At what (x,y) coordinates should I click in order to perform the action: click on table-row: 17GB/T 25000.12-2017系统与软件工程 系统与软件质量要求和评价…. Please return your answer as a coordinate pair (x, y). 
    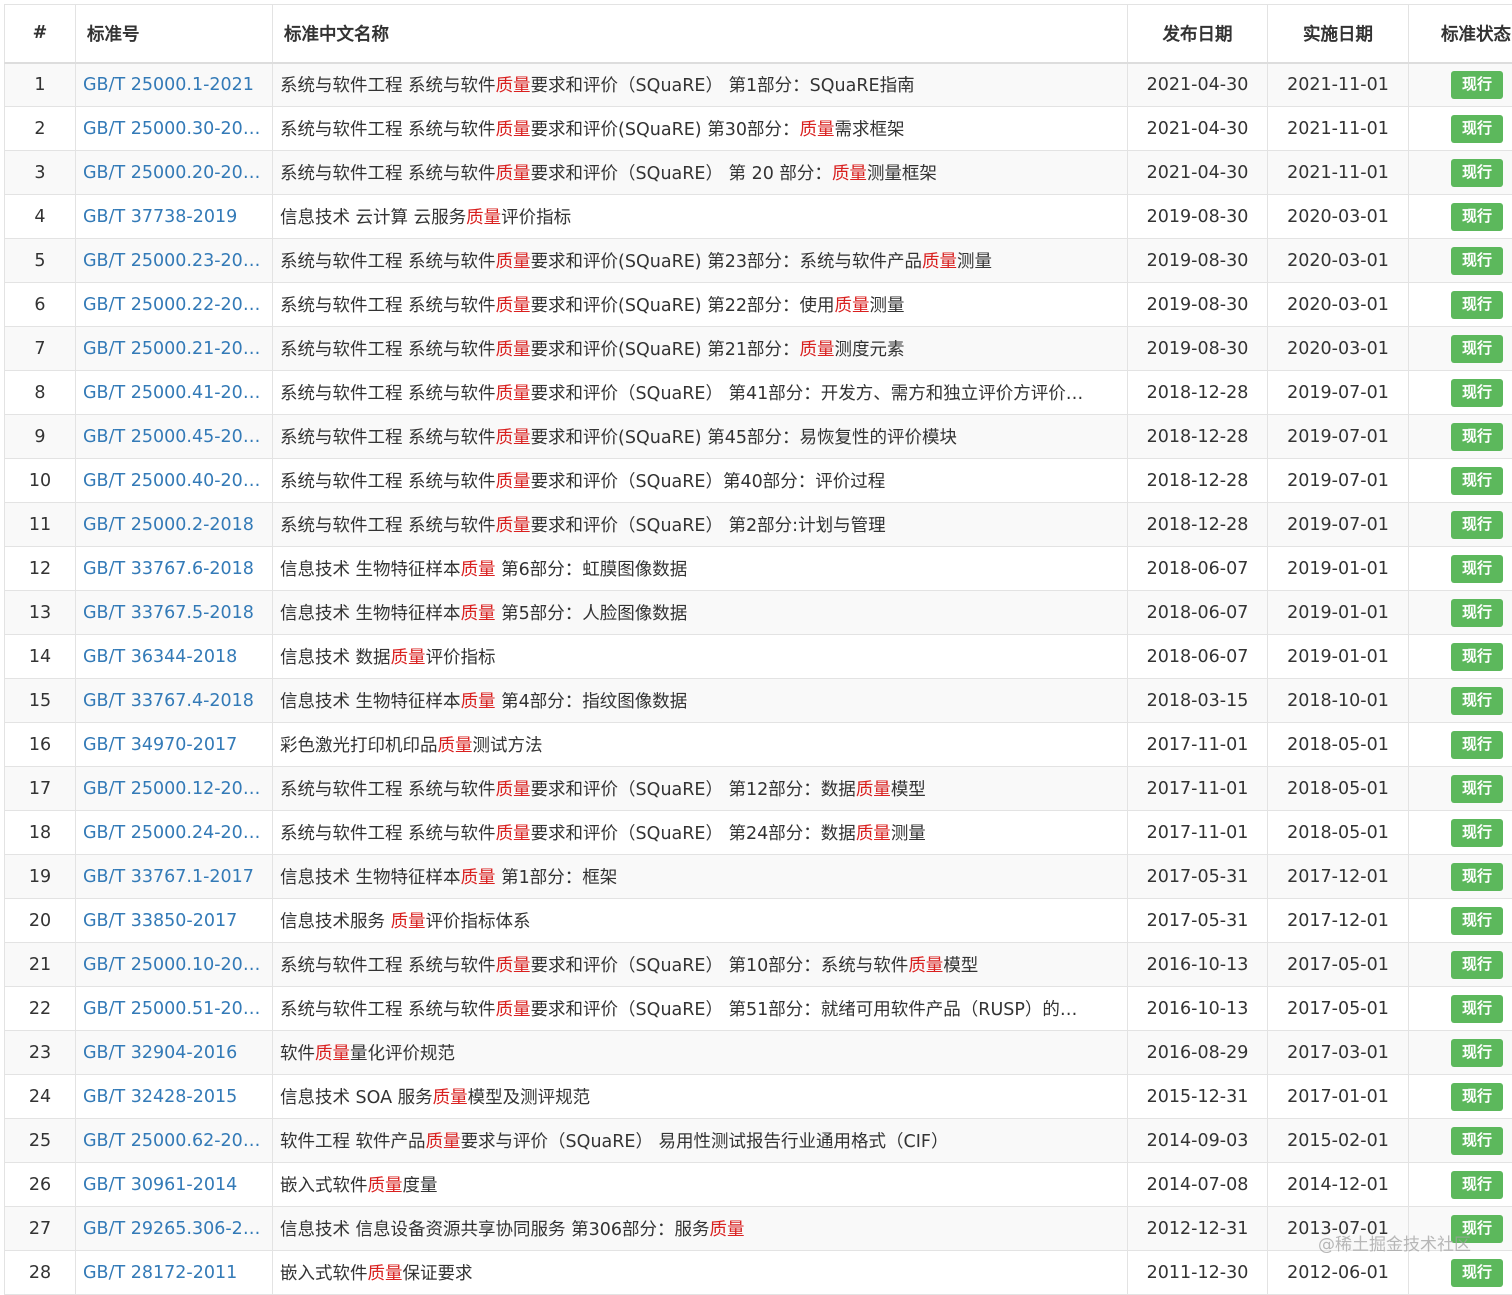
    Looking at the image, I should click on (758, 789).